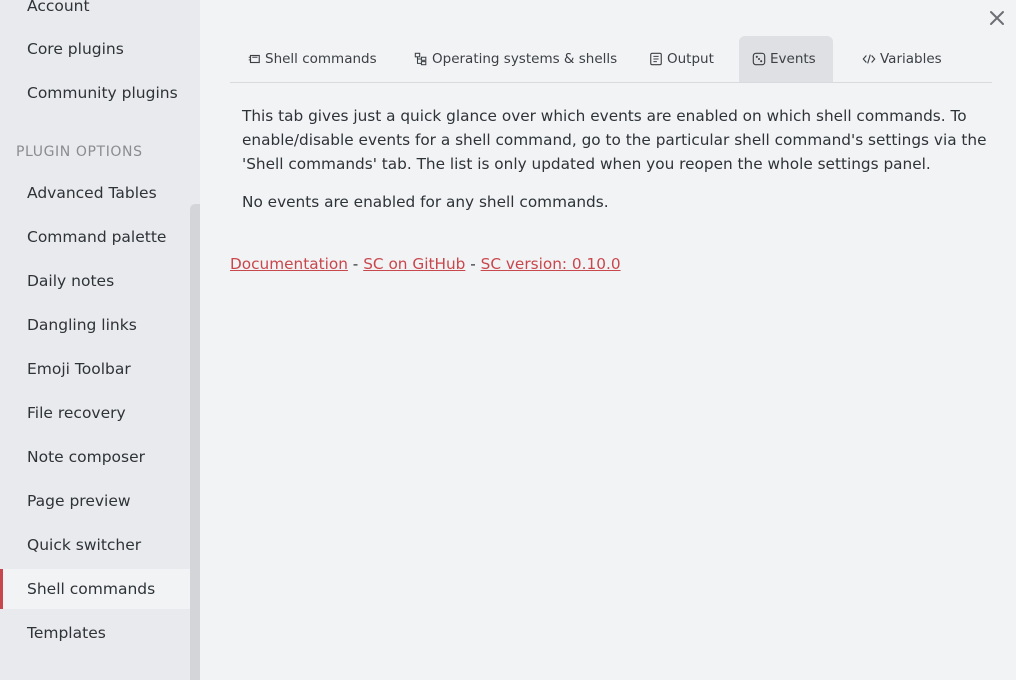  What do you see at coordinates (758, 59) in the screenshot?
I see `dice-icon` at bounding box center [758, 59].